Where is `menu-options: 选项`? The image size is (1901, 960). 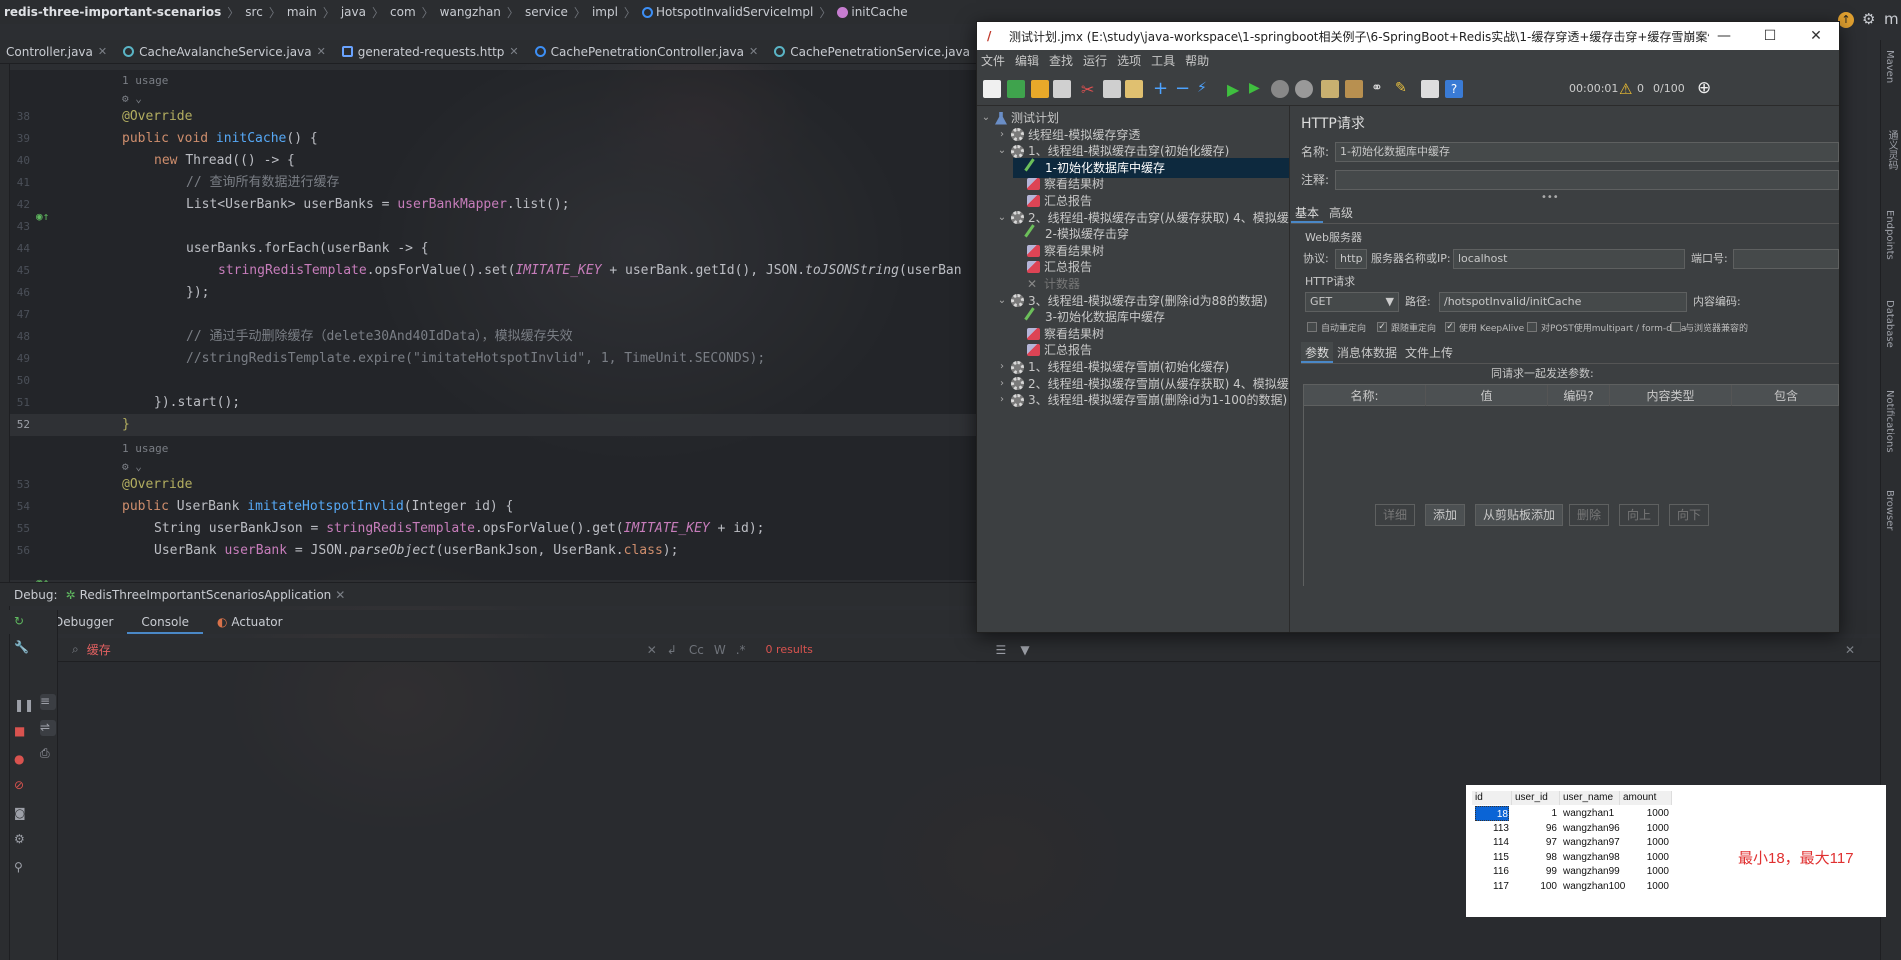
menu-options: 选项 is located at coordinates (1129, 60).